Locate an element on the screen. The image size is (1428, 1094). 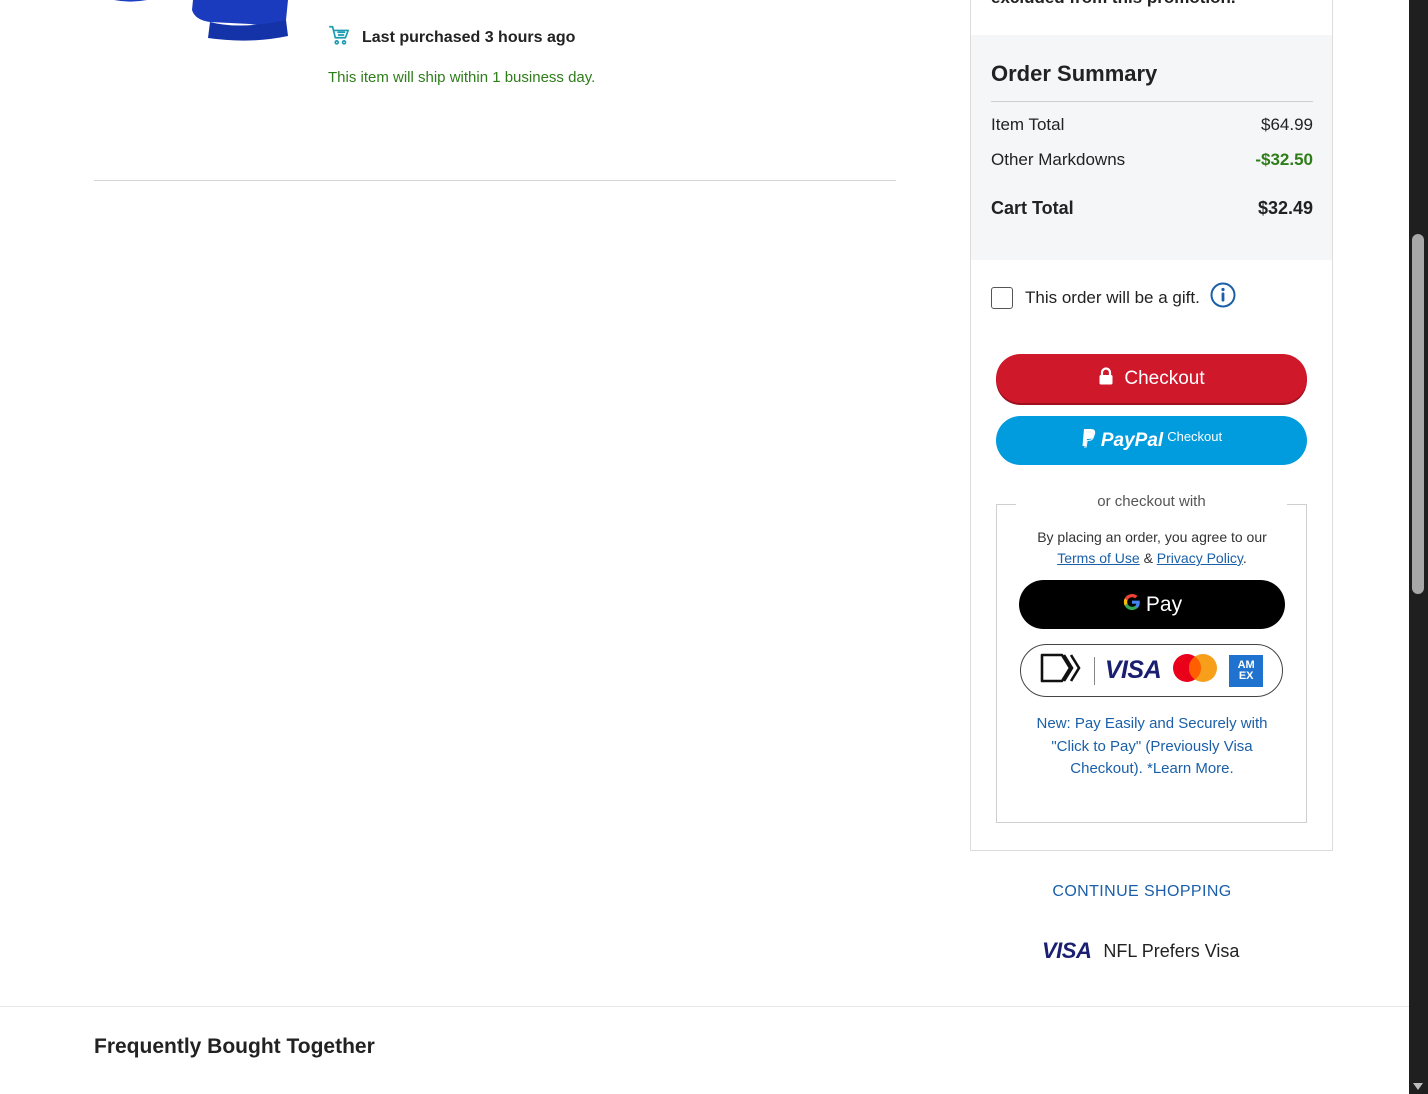
paypal-checkout-button: PayPal Checkout is located at coordinates (1151, 440).